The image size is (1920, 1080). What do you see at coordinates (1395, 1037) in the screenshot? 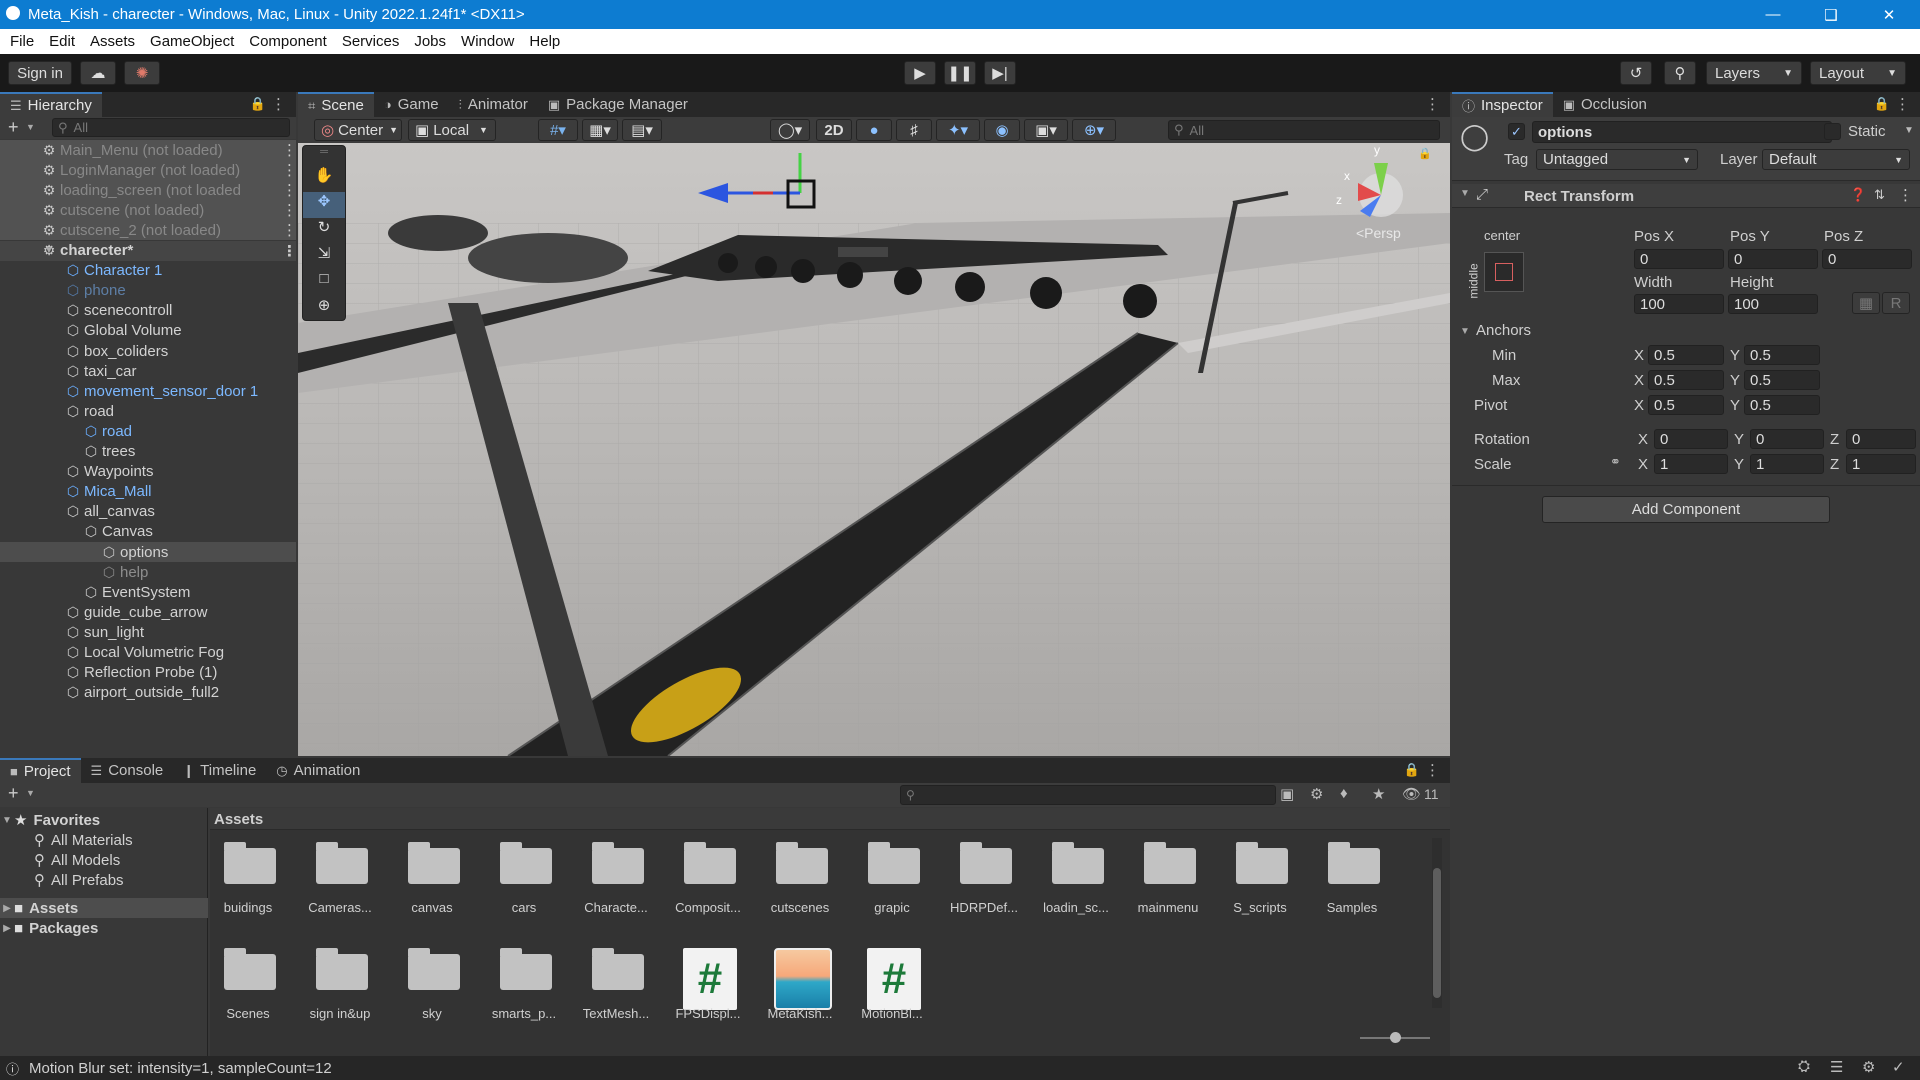
I see `zoom-slider-thumb` at bounding box center [1395, 1037].